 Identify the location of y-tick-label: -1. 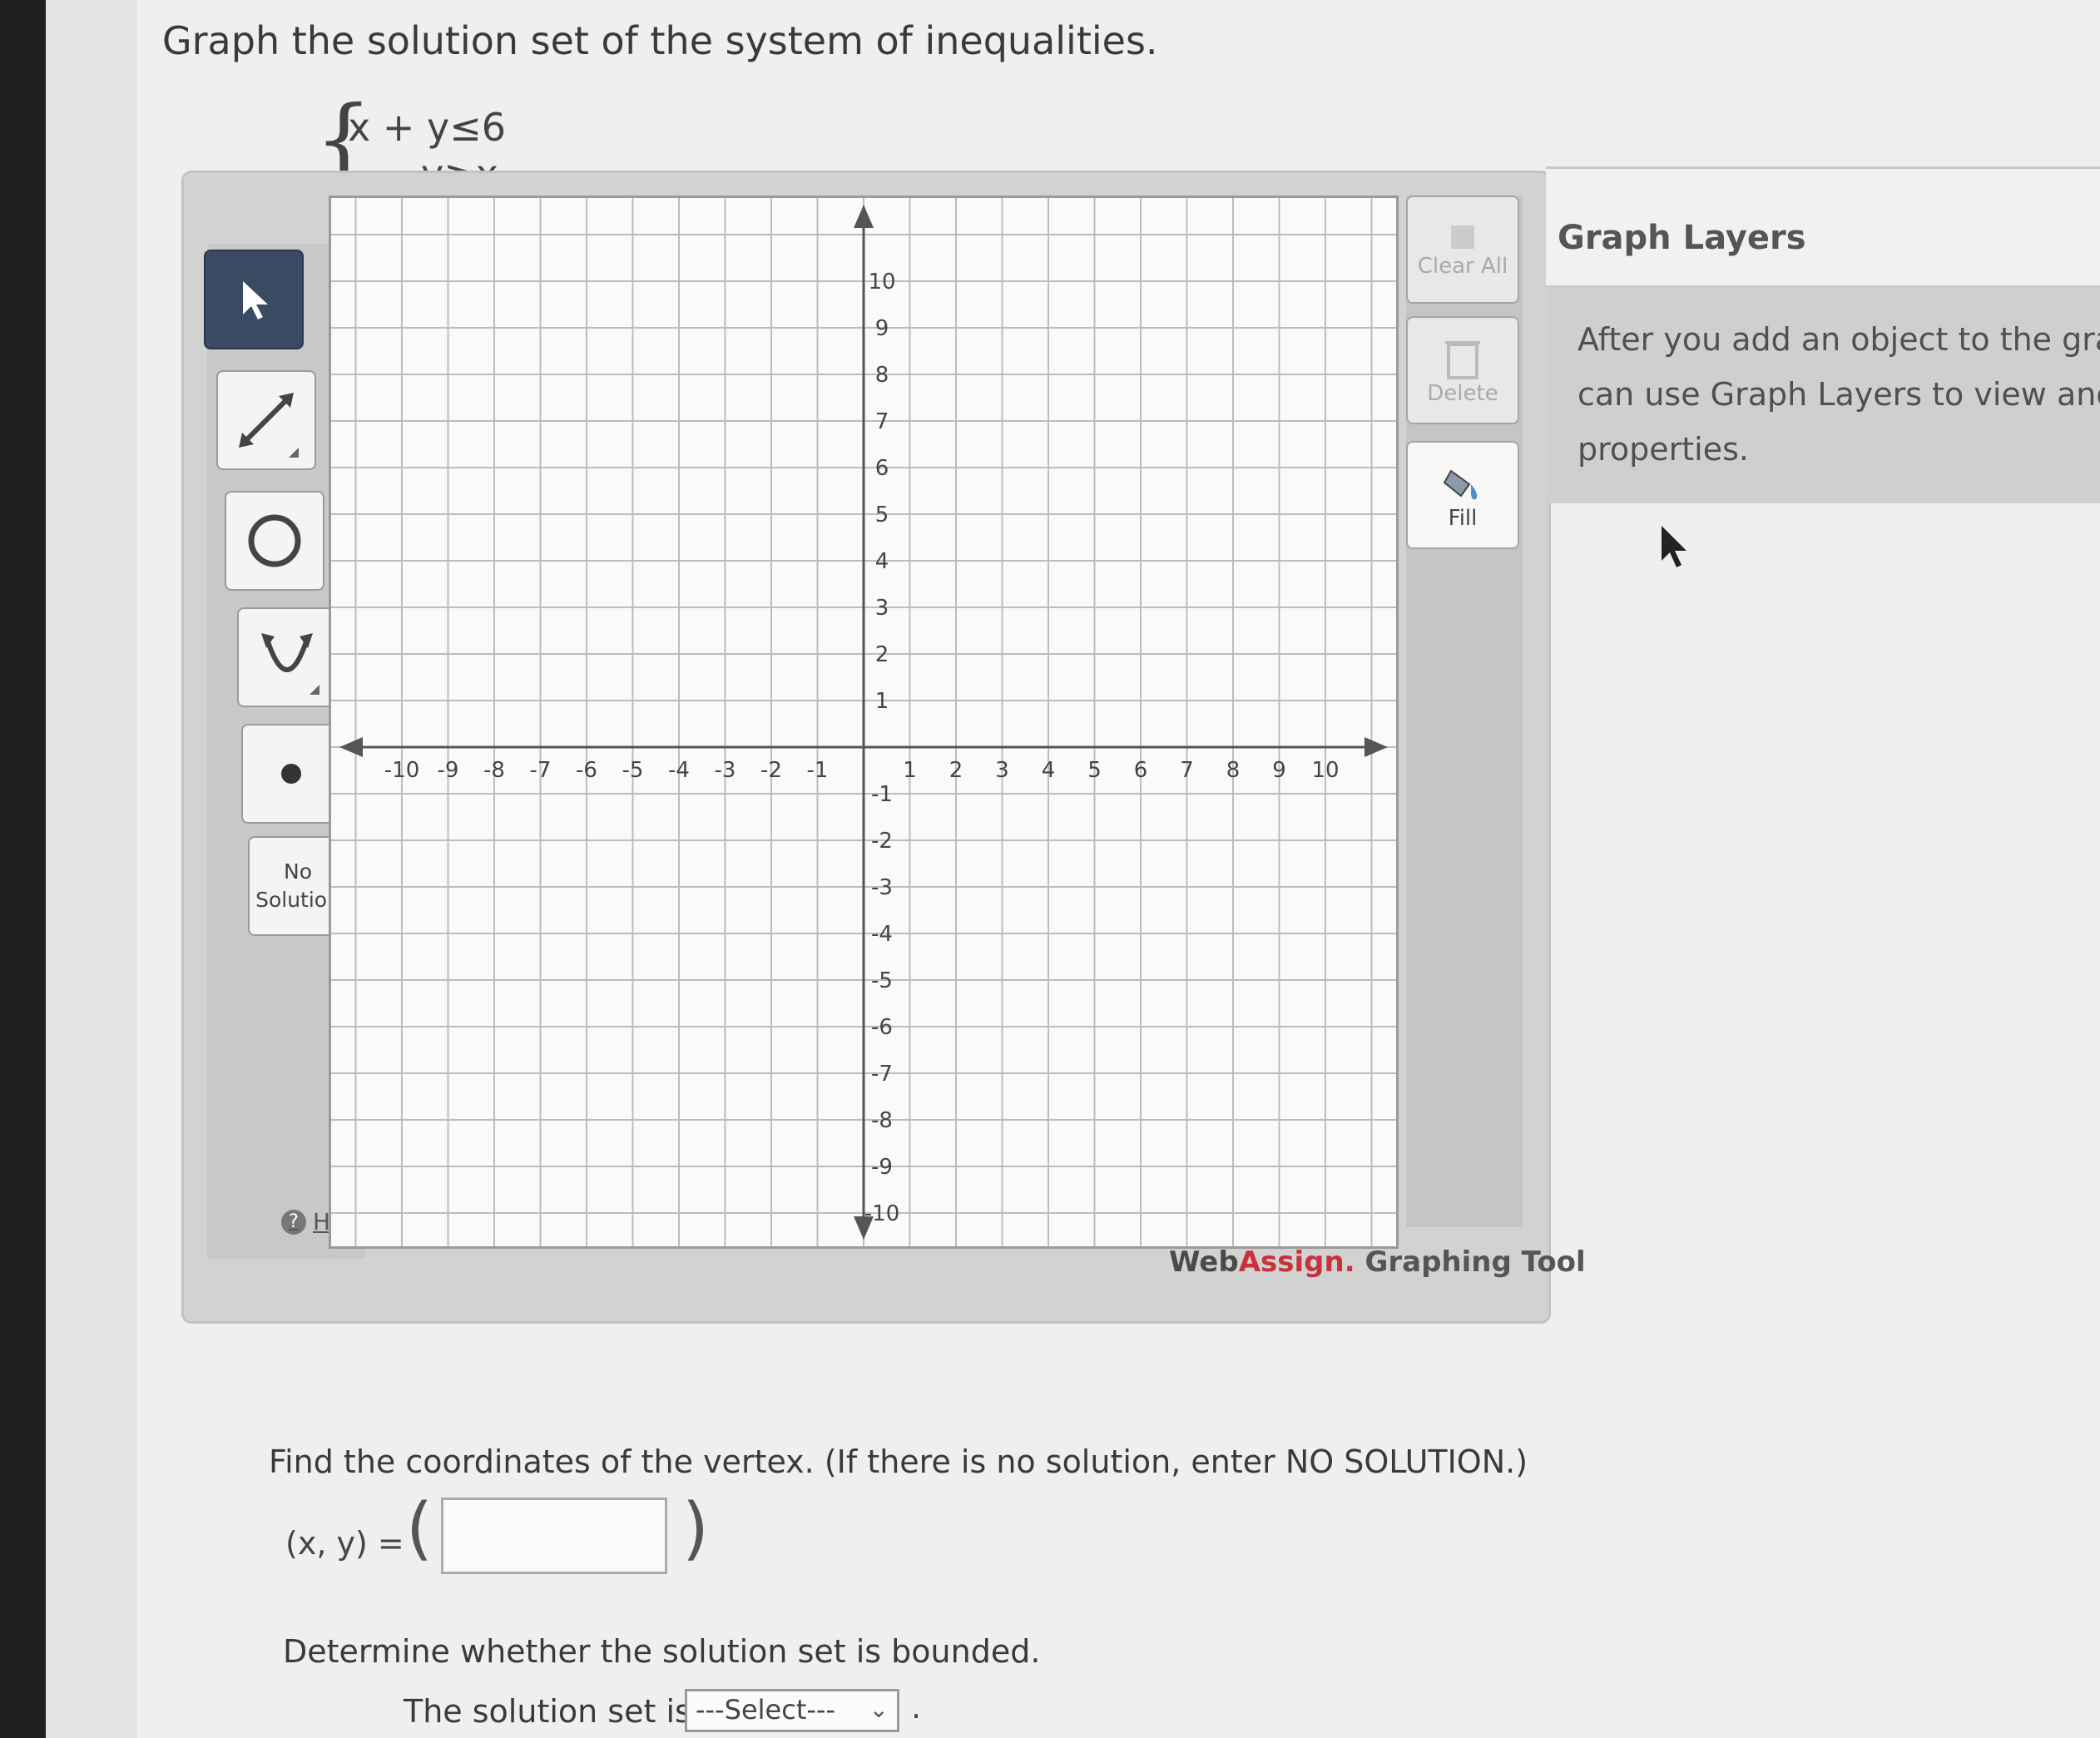
(882, 794).